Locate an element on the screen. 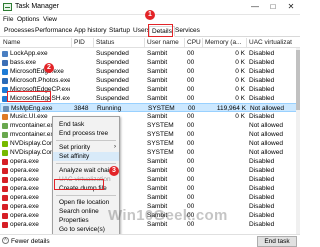 The width and height of the screenshot is (320, 247). menu-item-set-priority: Set priority › is located at coordinates (86, 147).